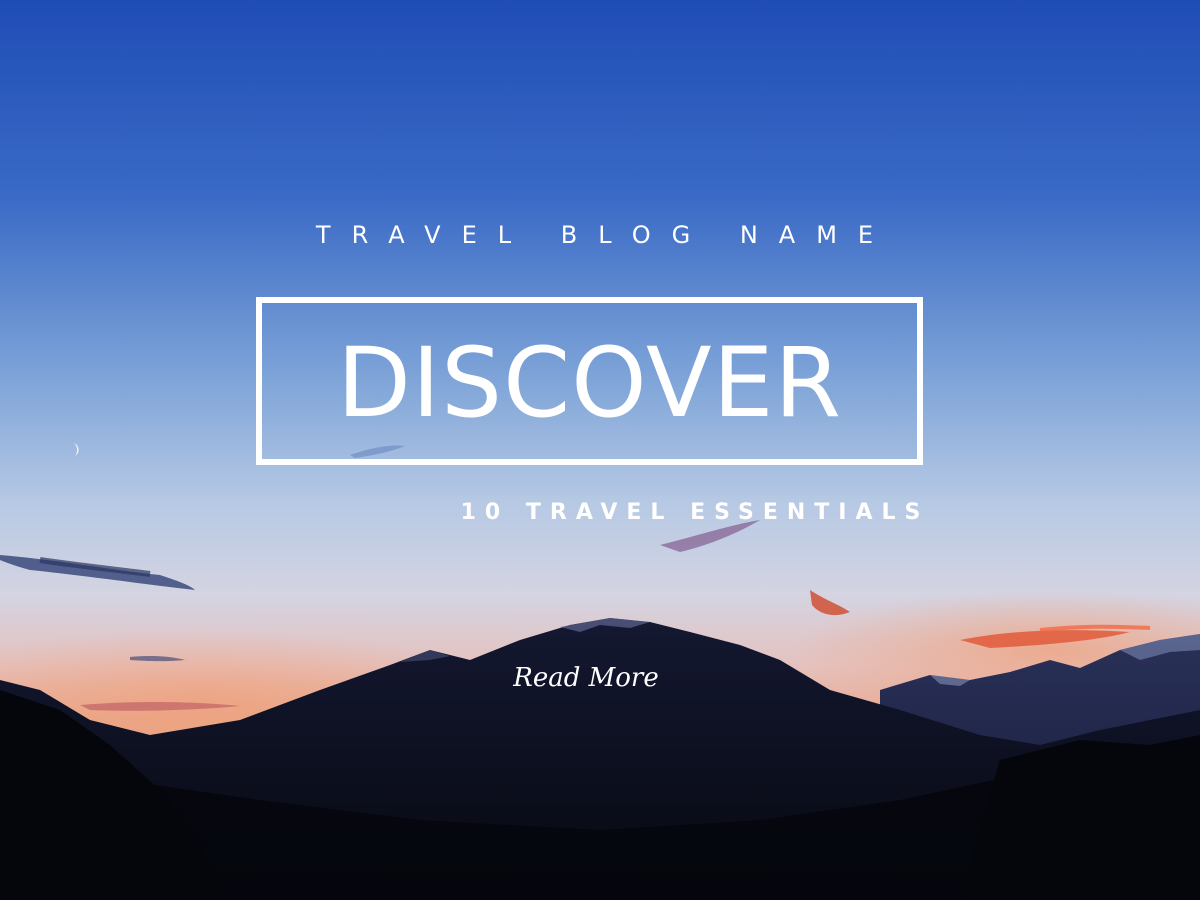 Image resolution: width=1200 pixels, height=900 pixels. Describe the element at coordinates (586, 678) in the screenshot. I see `read-more-link: Read More` at that location.